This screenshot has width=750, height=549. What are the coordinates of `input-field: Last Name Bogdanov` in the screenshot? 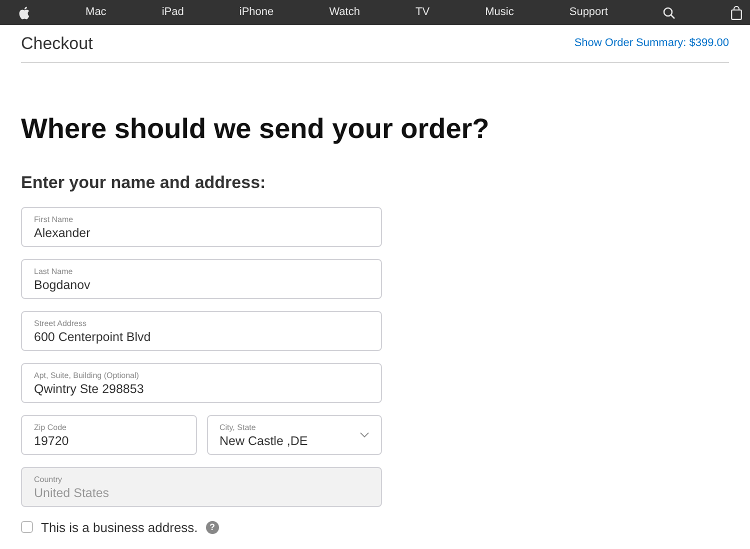 It's located at (201, 278).